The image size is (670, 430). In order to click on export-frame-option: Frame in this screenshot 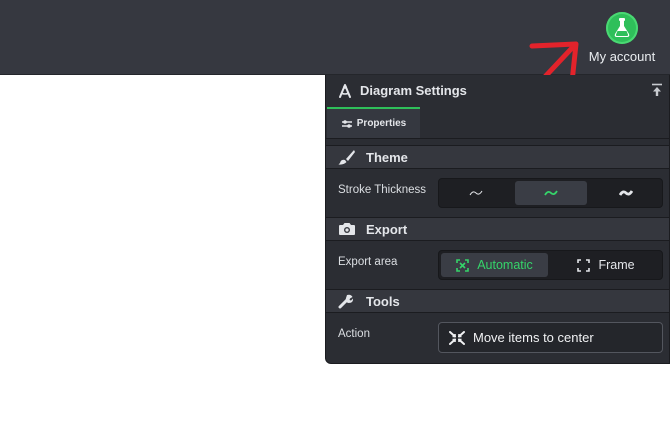, I will do `click(606, 265)`.